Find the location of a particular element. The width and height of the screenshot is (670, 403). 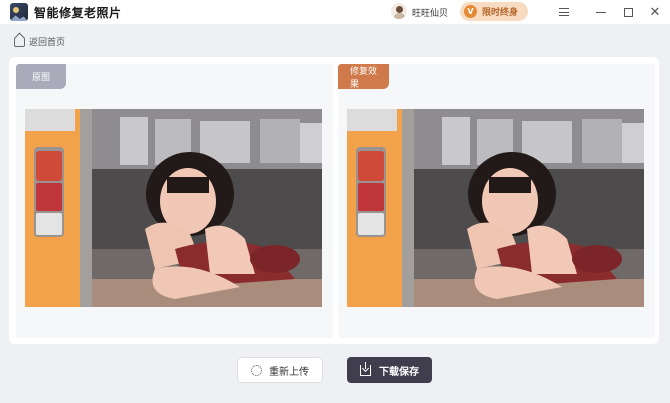

user-name: 旺旺仙贝 is located at coordinates (430, 12).